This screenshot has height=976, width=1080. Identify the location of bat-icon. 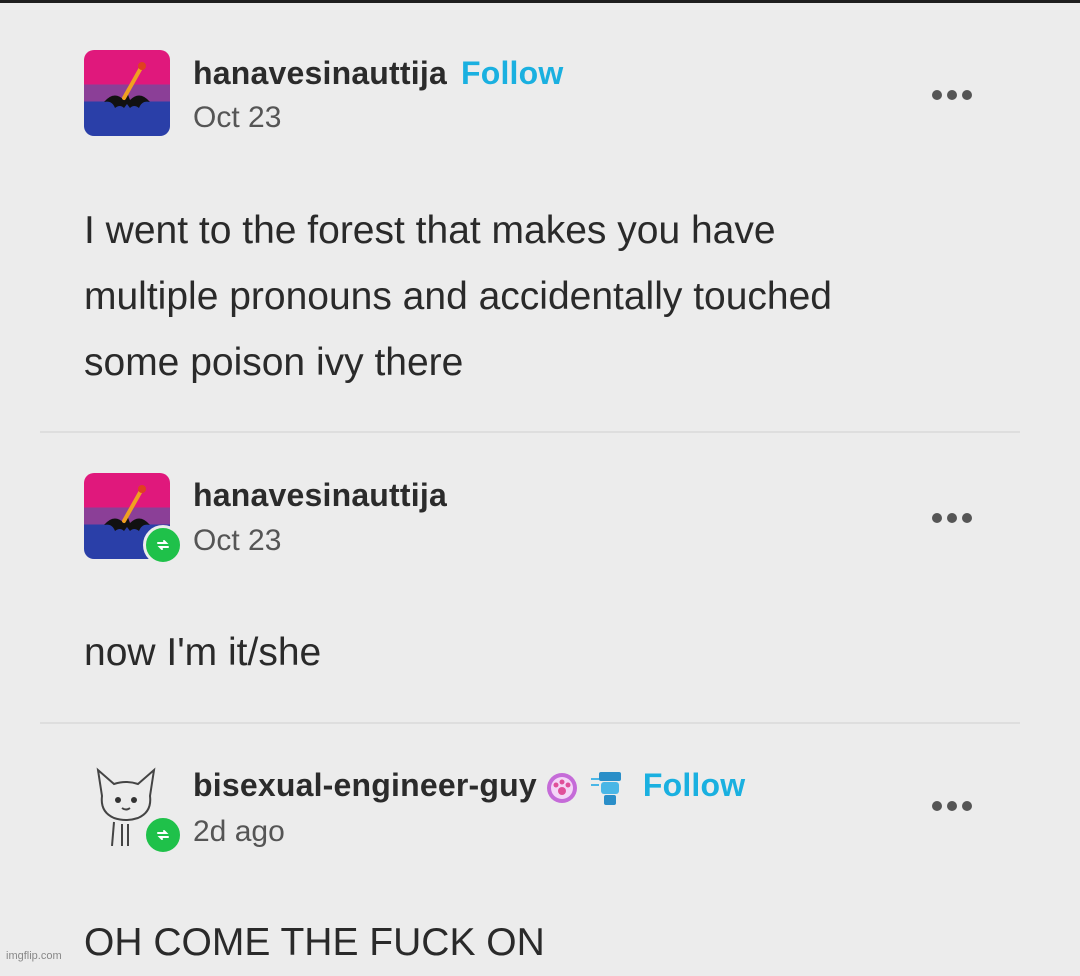
(127, 85).